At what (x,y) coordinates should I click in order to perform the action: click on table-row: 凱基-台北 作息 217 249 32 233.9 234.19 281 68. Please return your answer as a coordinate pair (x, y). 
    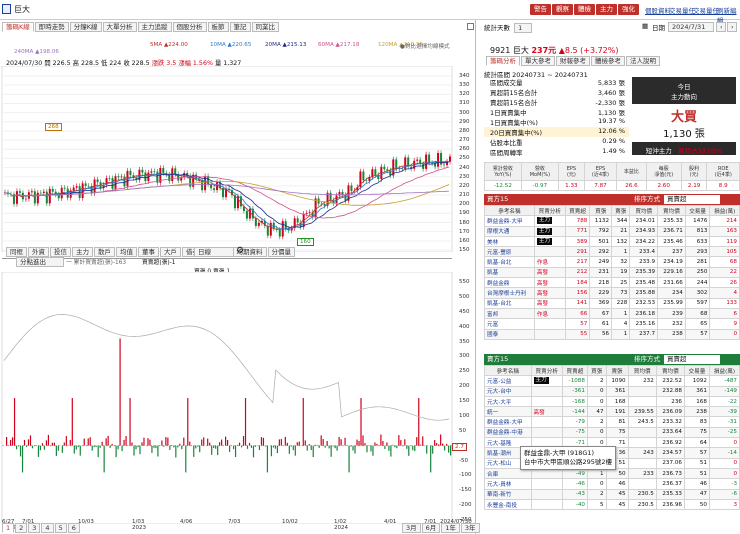
    Looking at the image, I should click on (612, 262).